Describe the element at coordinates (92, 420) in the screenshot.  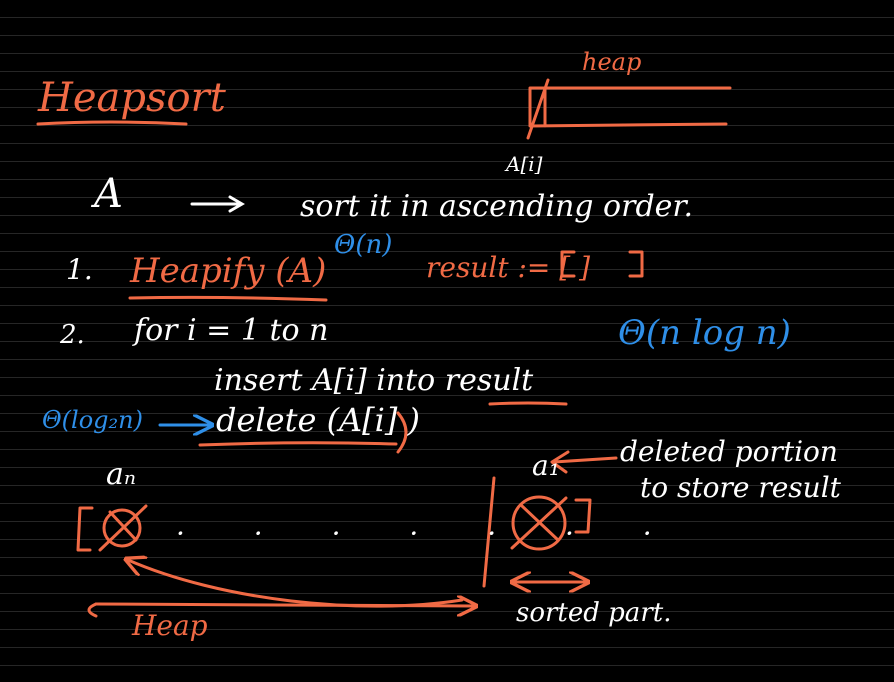
I see `delete-cost: Θ(log₂n)` at that location.